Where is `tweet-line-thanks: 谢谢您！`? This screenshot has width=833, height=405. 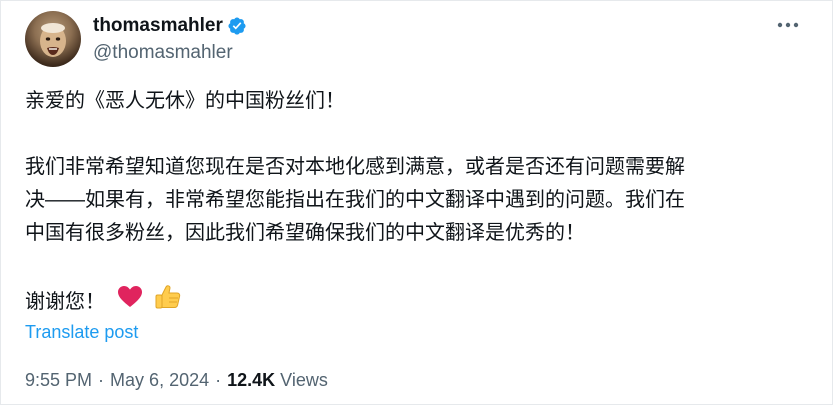
tweet-line-thanks: 谢谢您！ is located at coordinates (420, 302).